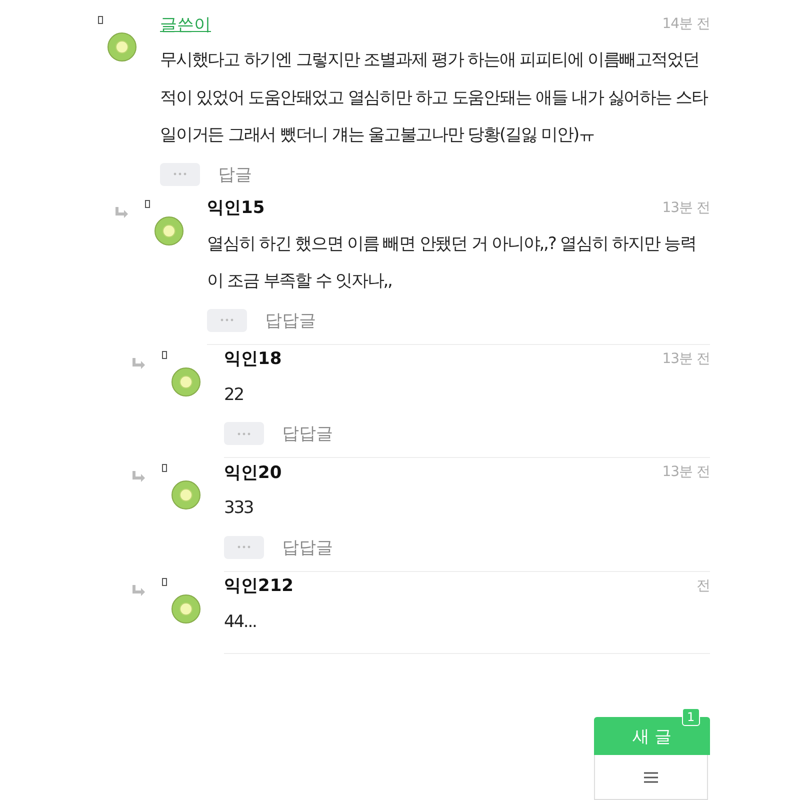 This screenshot has height=800, width=800. I want to click on comment-time: 14분 전, so click(686, 24).